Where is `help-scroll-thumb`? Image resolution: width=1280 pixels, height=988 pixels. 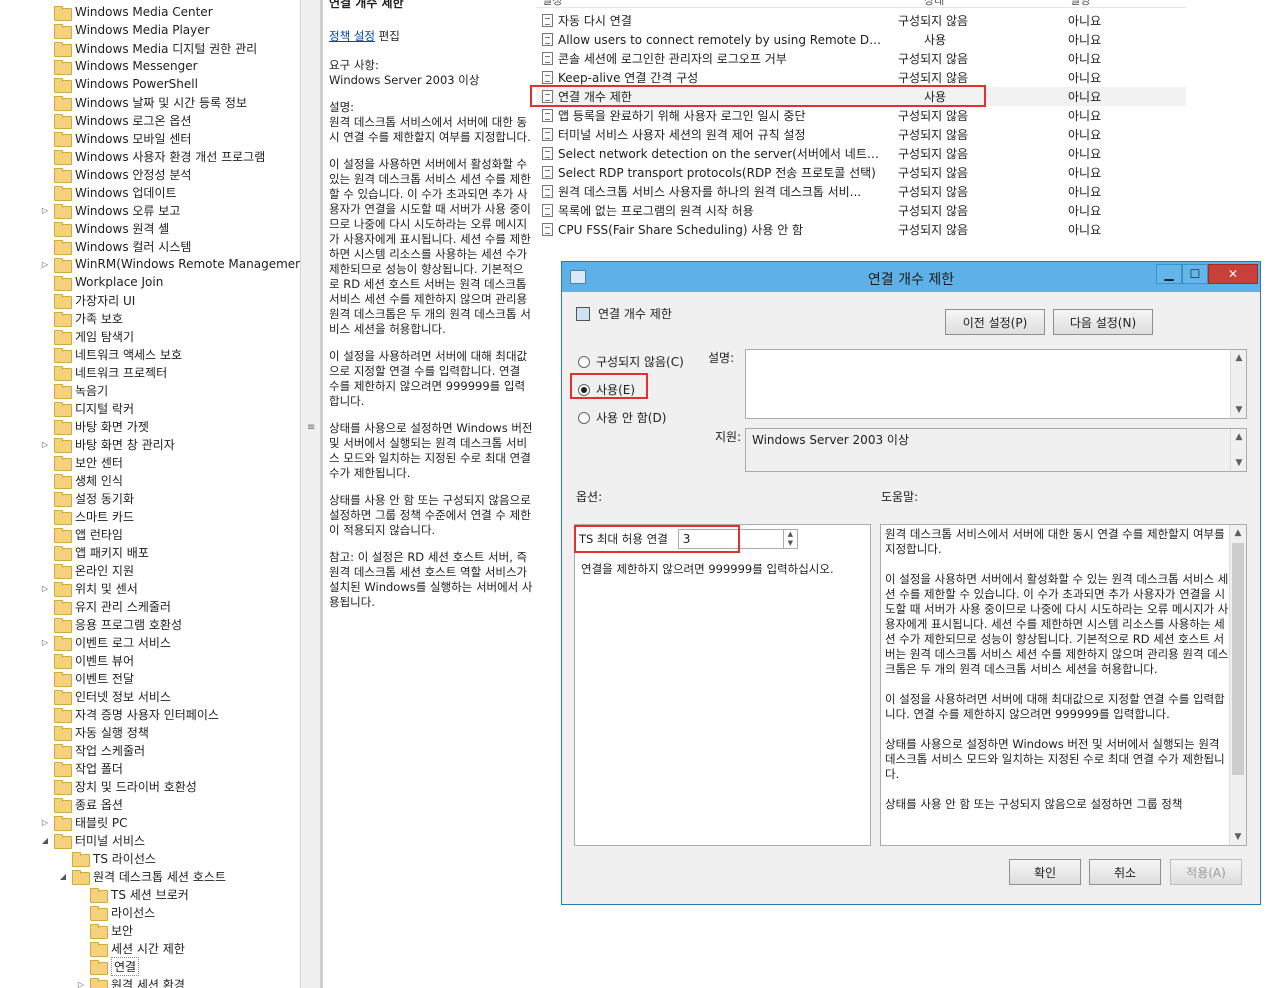 help-scroll-thumb is located at coordinates (1238, 659).